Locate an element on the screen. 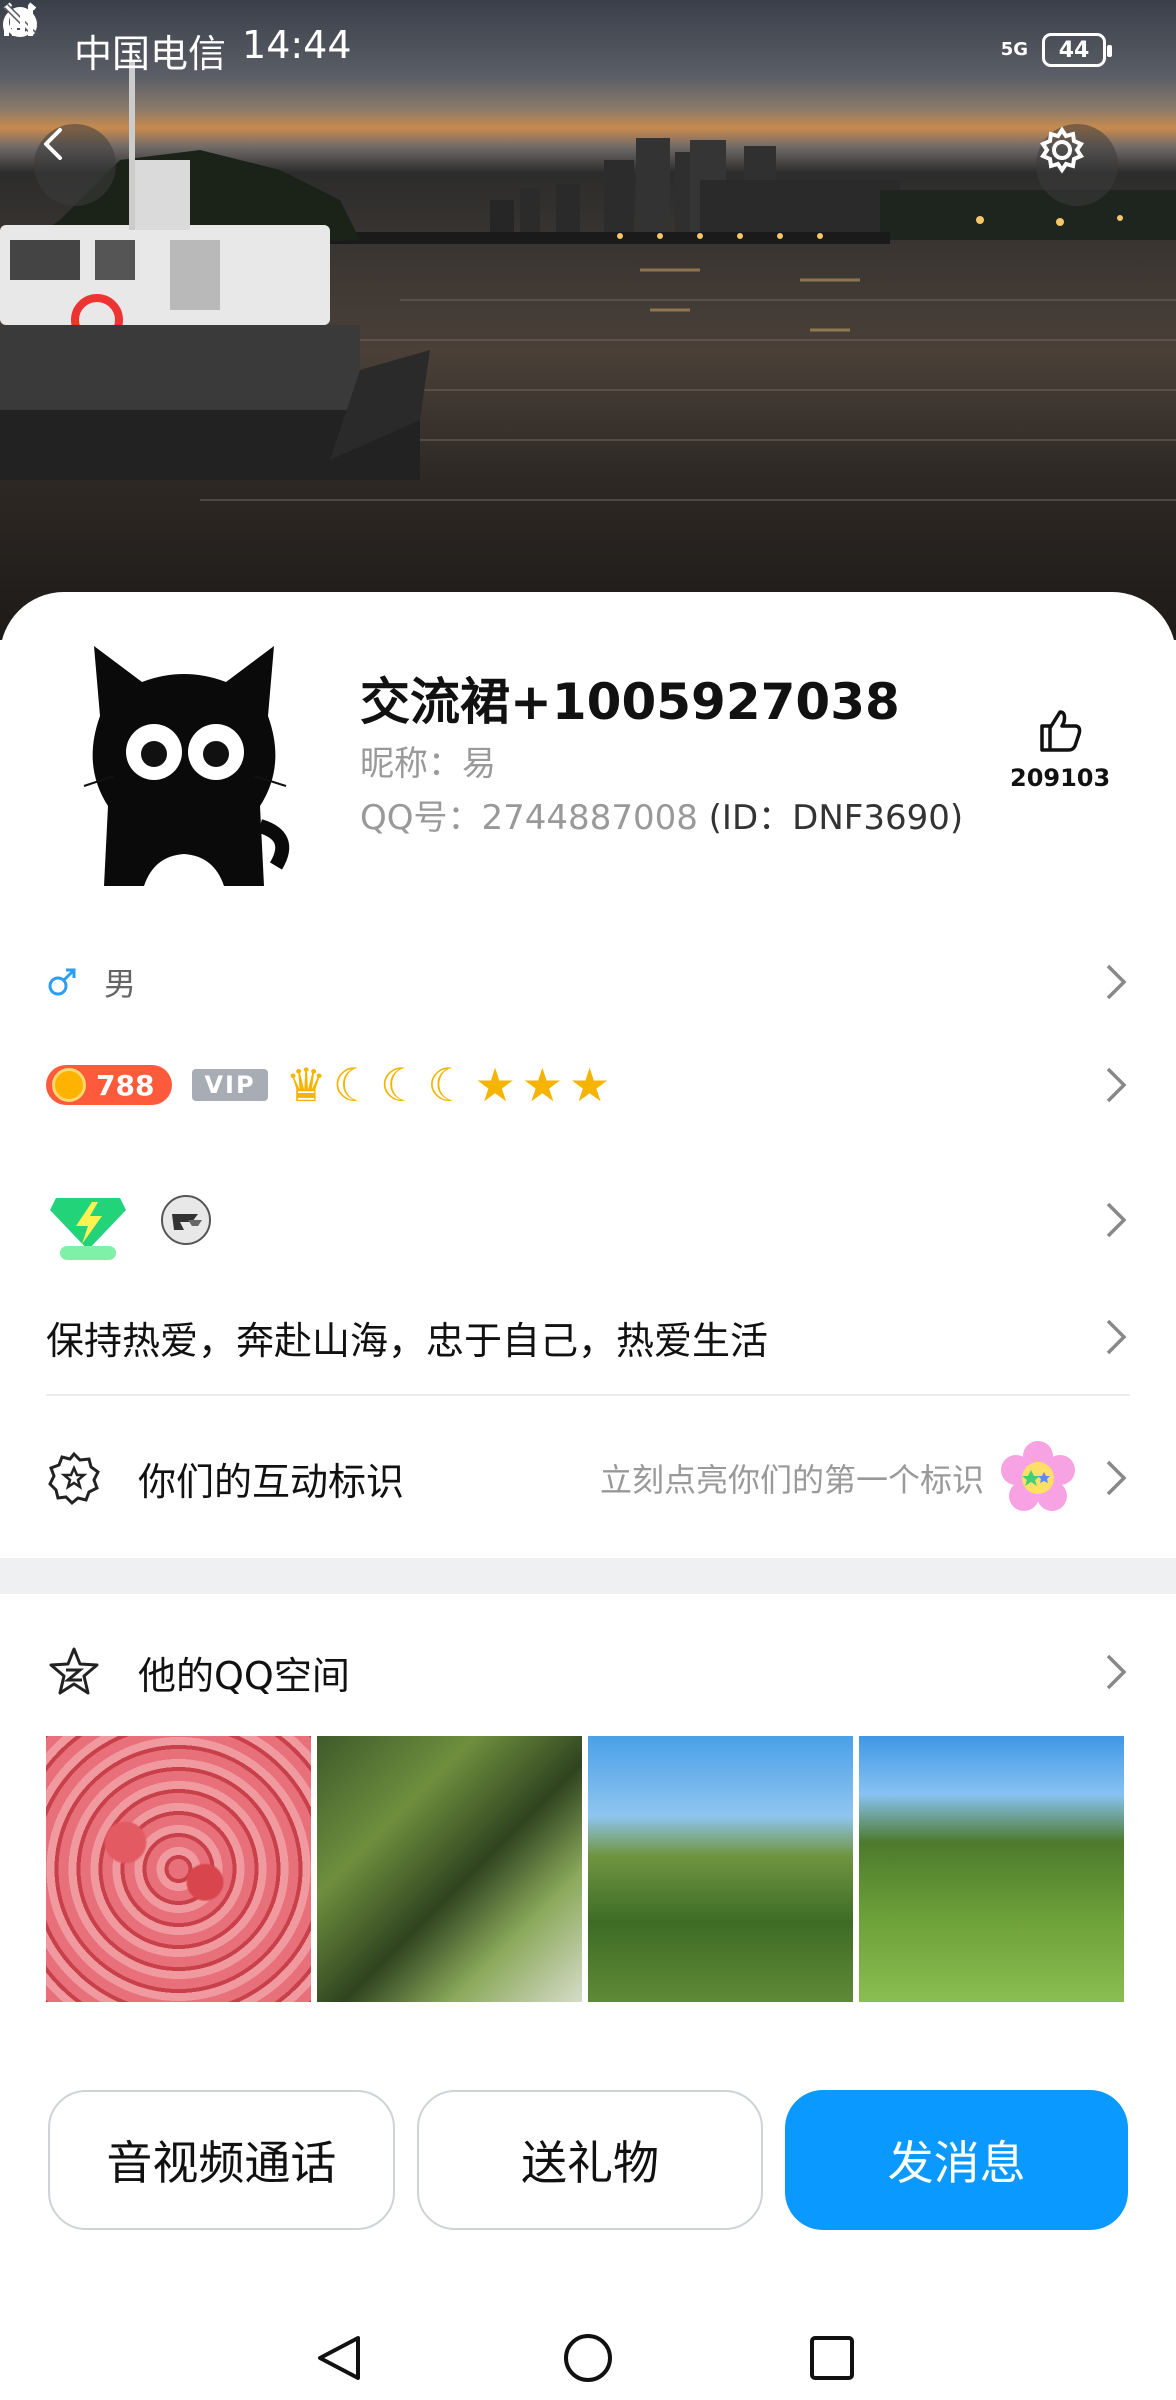  network-label: 5G is located at coordinates (1014, 49).